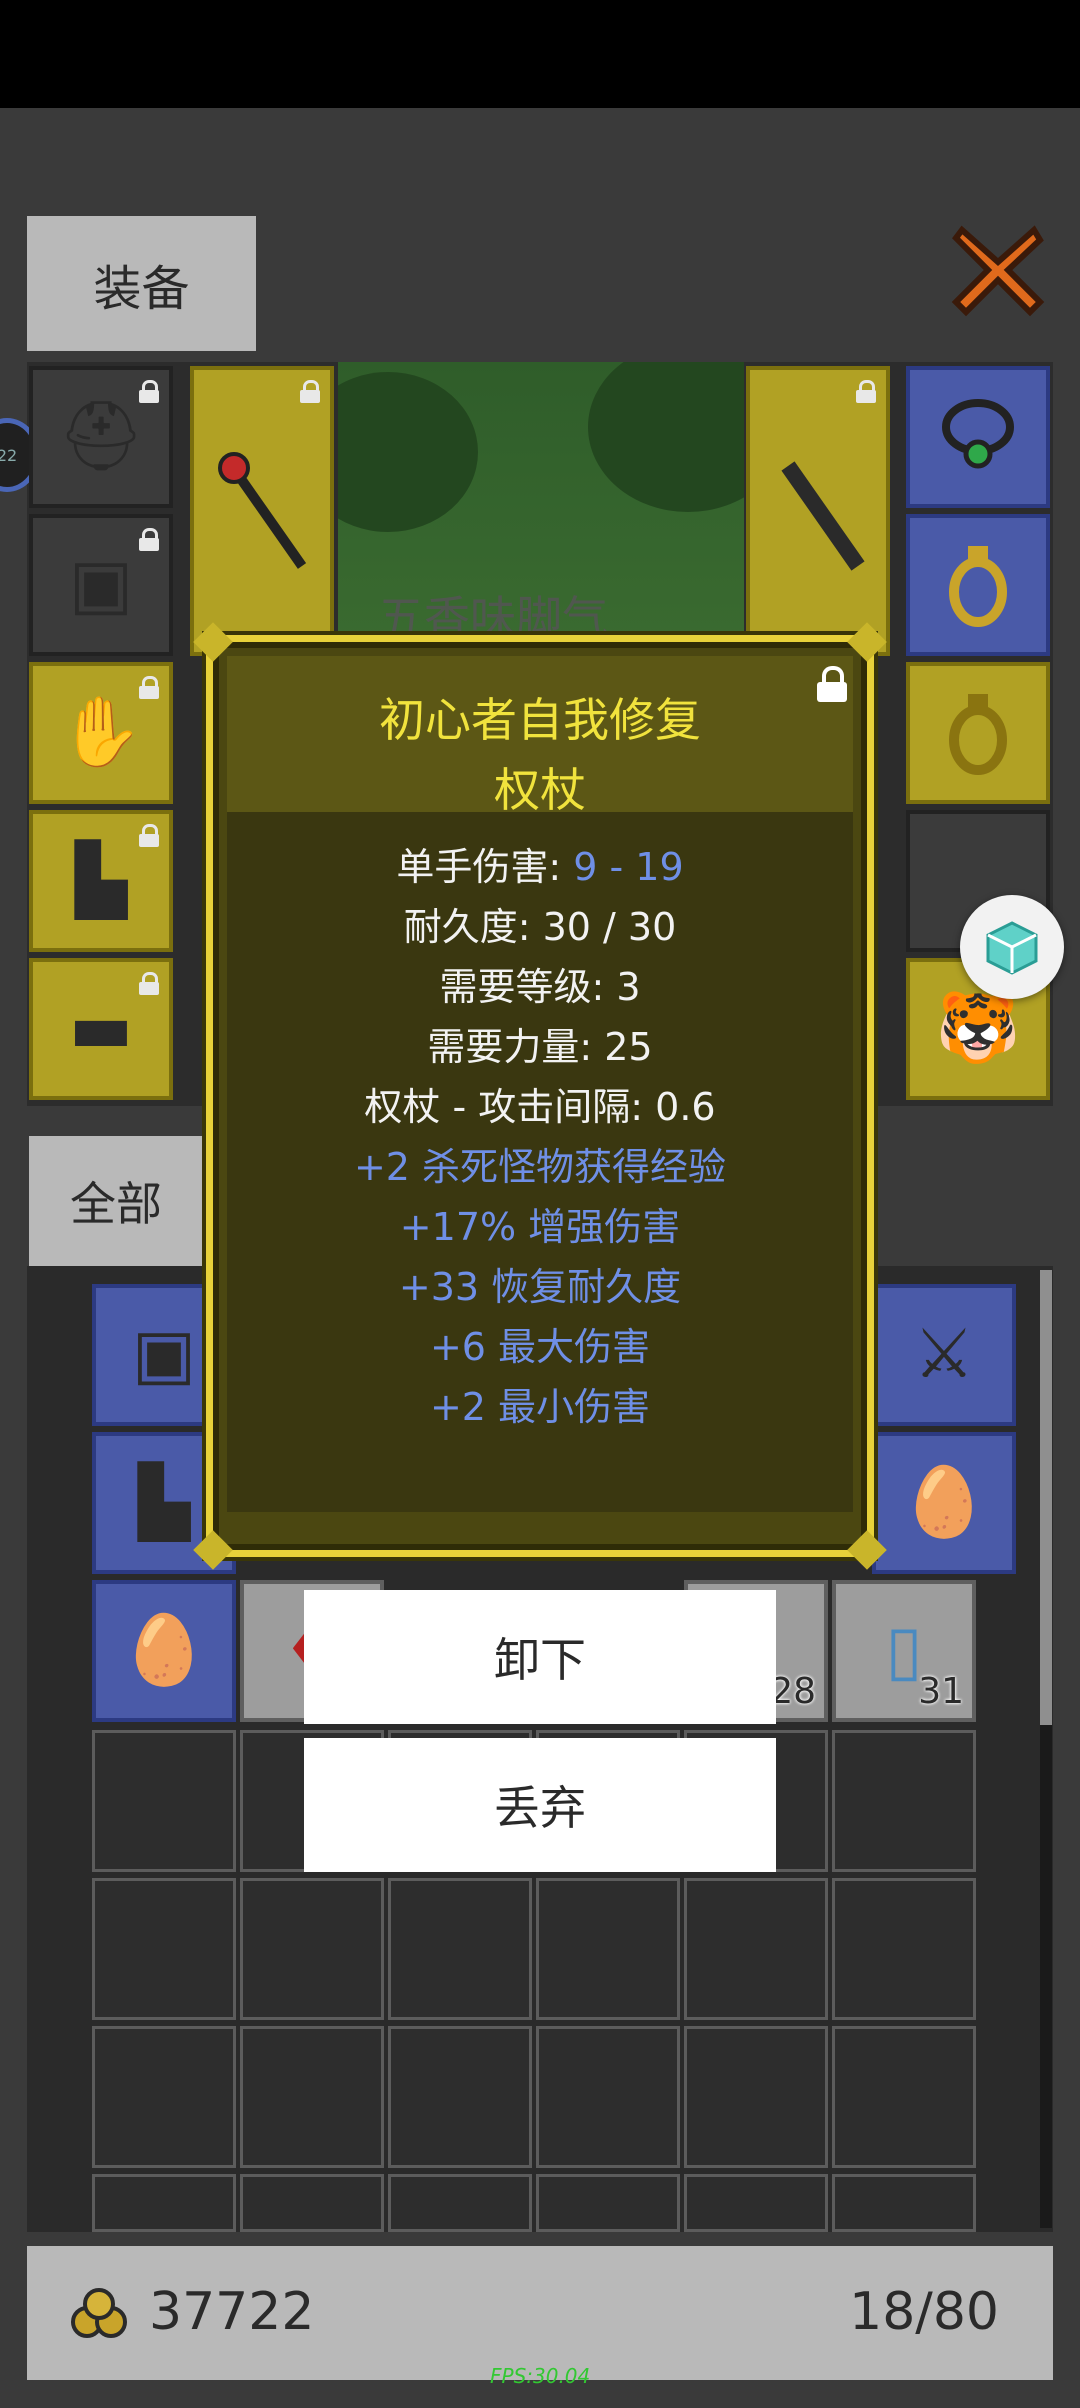 The image size is (1080, 2408). I want to click on stat-damage-value: 9 - 19, so click(628, 867).